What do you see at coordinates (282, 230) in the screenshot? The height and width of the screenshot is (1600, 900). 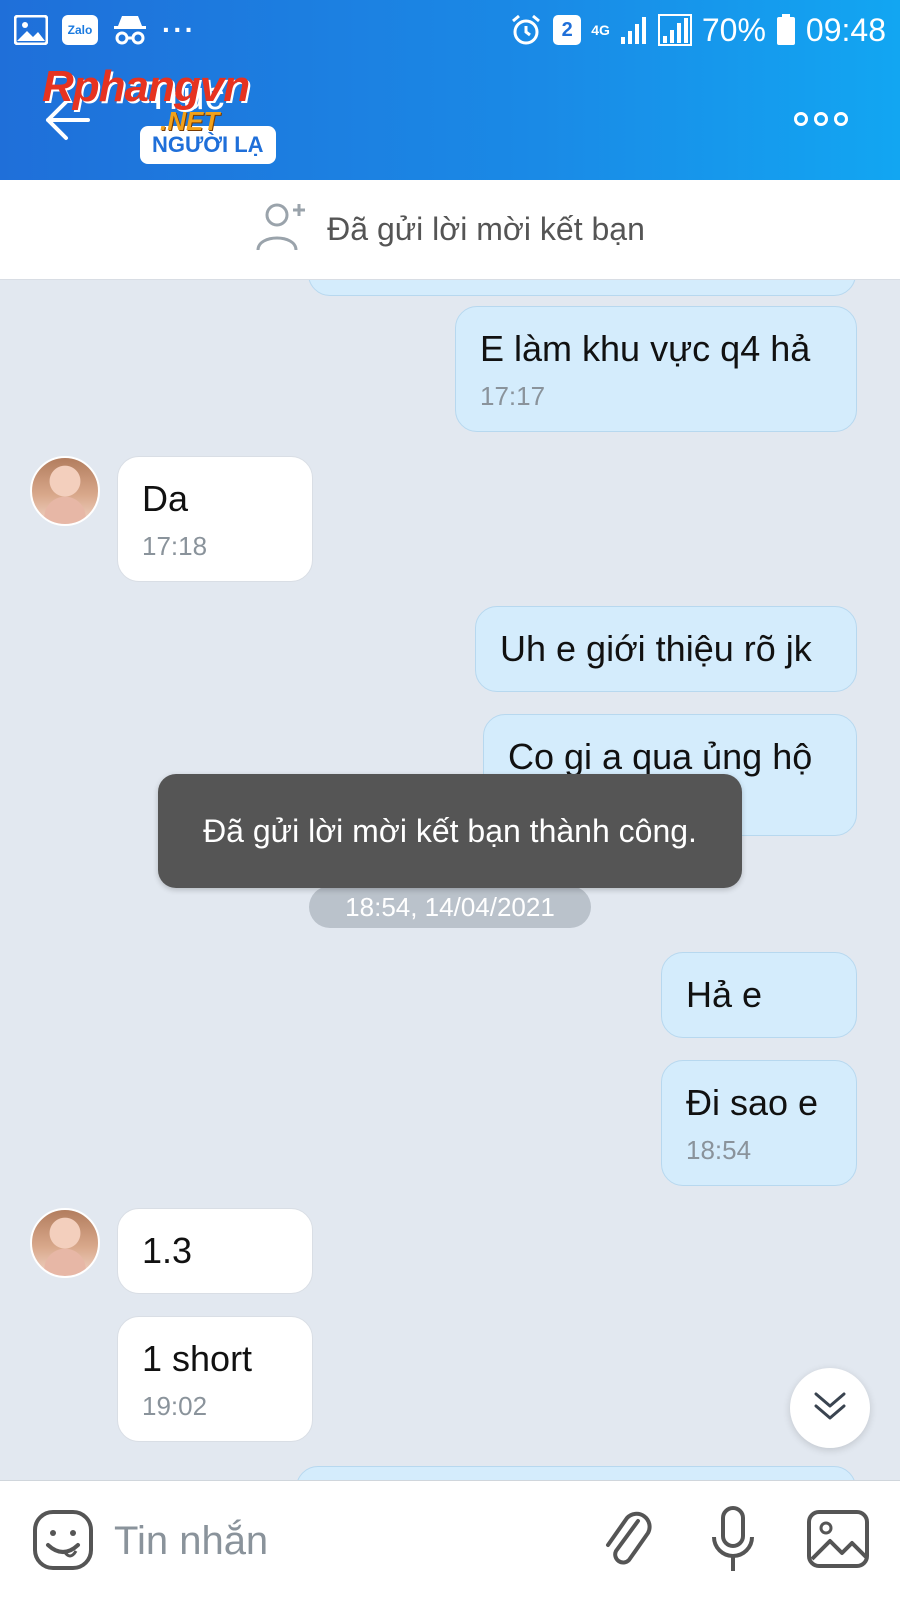 I see `add-friend-icon` at bounding box center [282, 230].